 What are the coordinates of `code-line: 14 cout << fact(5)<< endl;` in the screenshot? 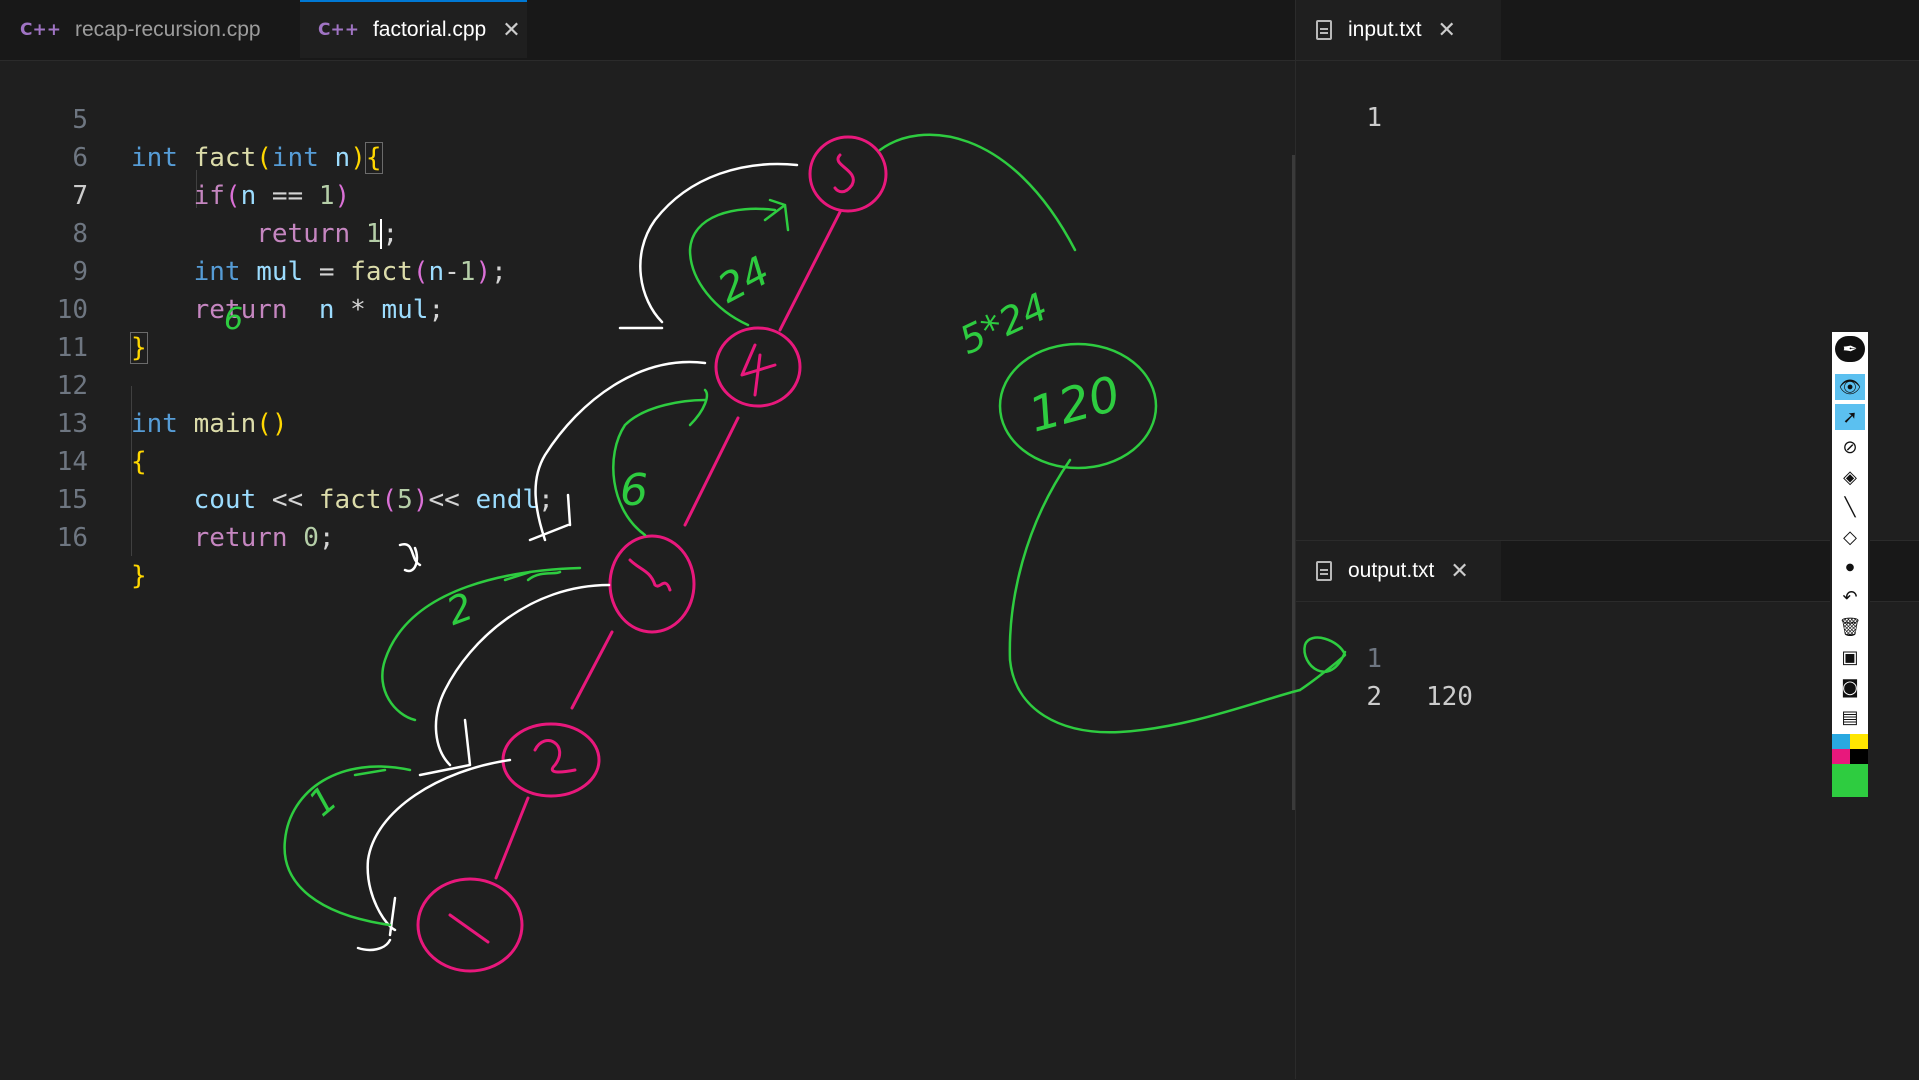 It's located at (305, 481).